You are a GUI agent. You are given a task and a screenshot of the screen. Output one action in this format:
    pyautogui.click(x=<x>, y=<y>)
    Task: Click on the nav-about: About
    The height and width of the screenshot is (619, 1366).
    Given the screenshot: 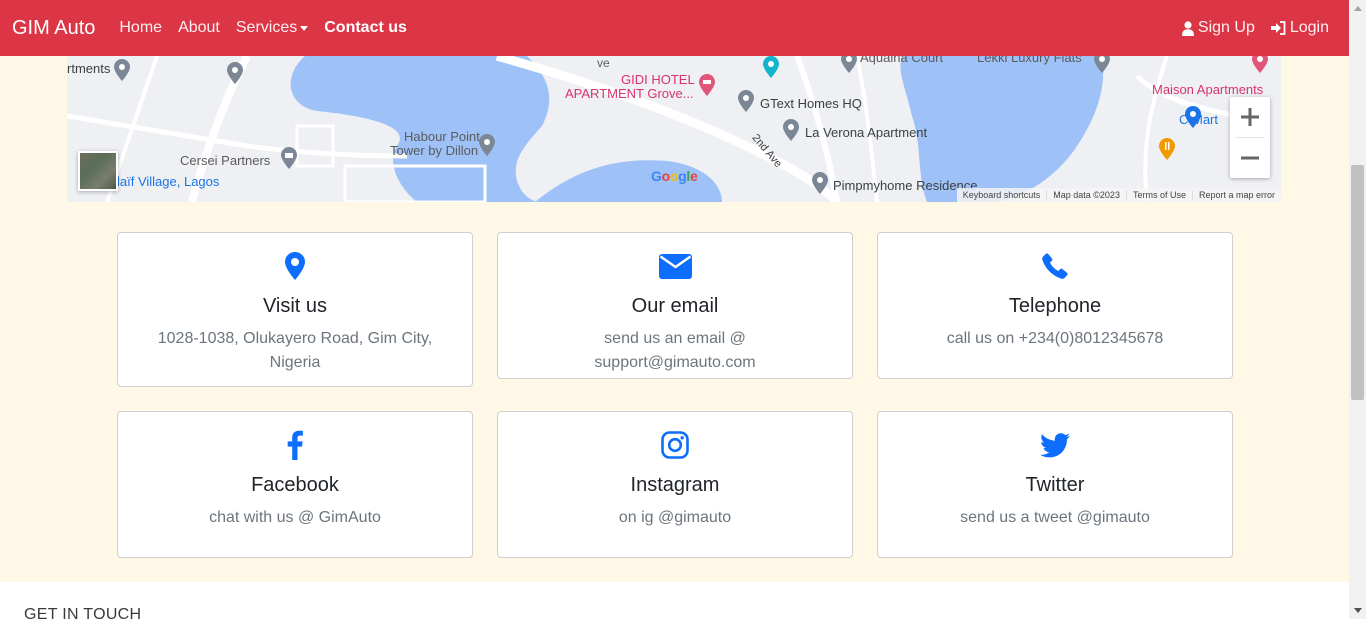 What is the action you would take?
    pyautogui.click(x=199, y=28)
    